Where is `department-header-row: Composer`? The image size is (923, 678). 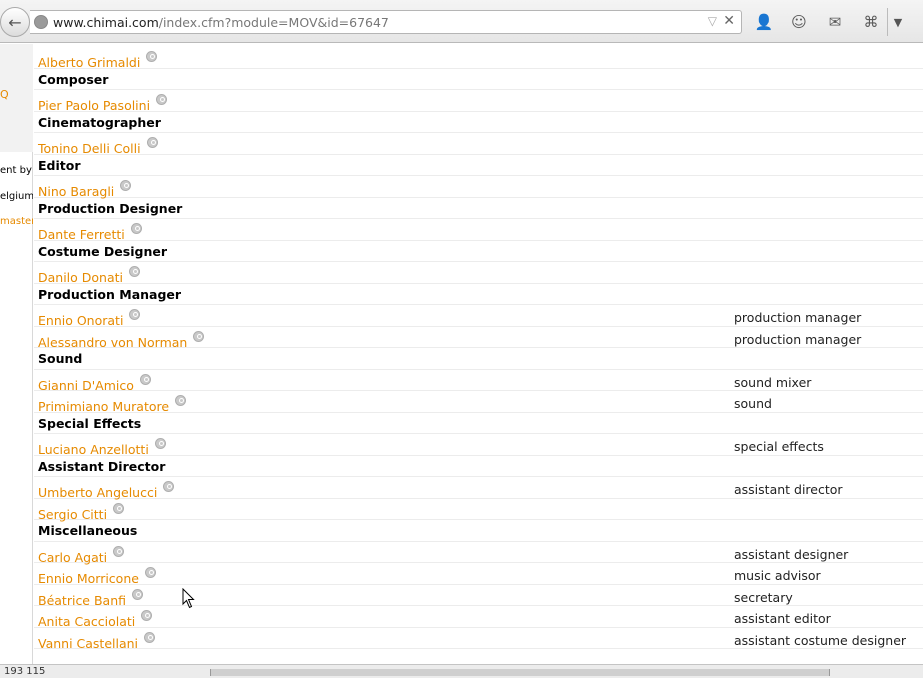
department-header-row: Composer is located at coordinates (478, 79).